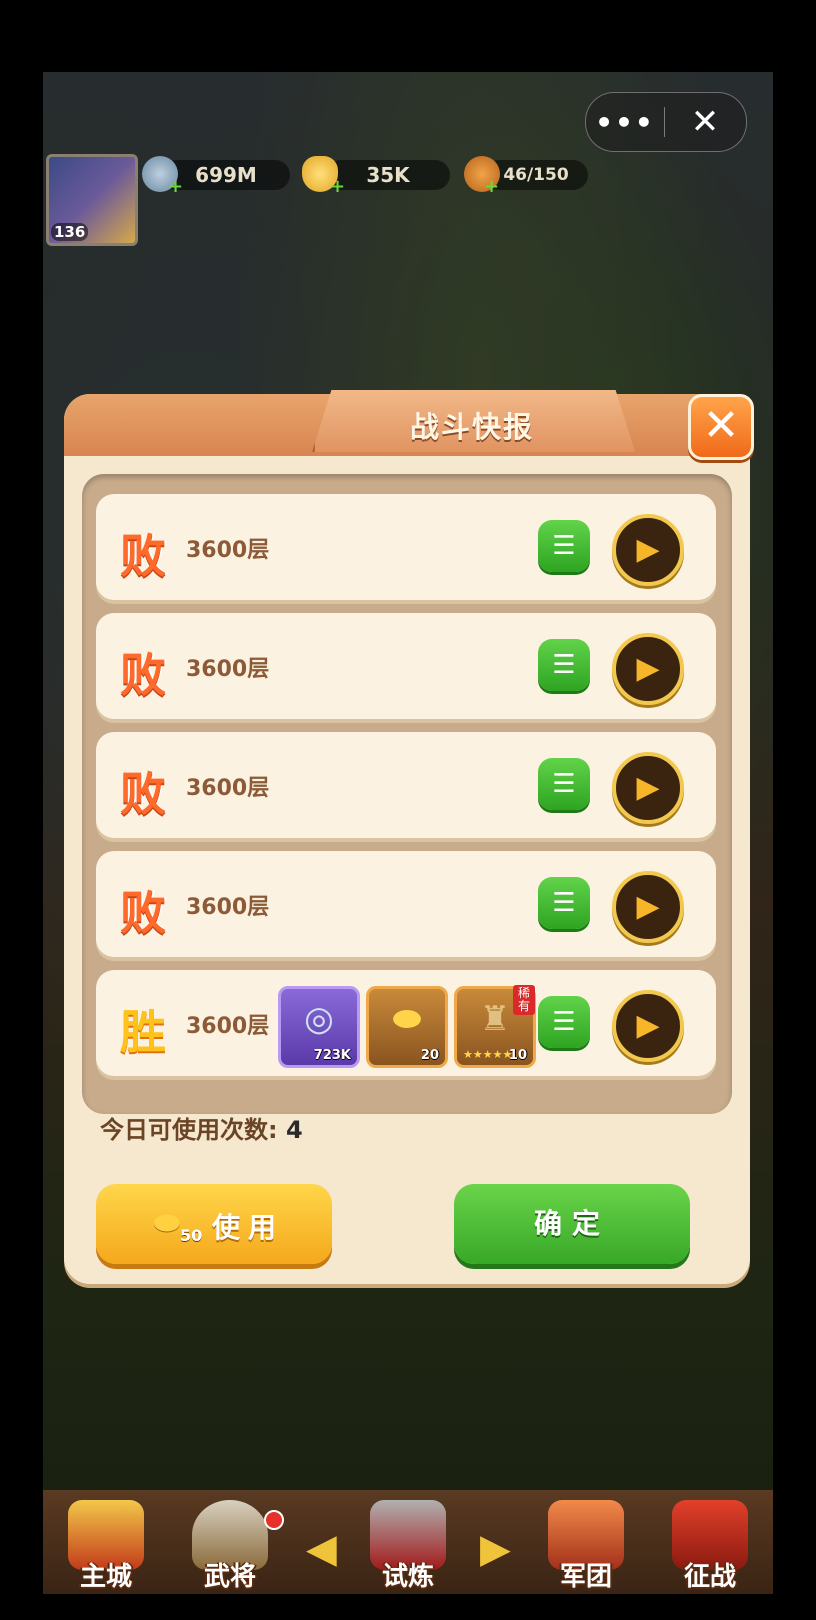 The width and height of the screenshot is (816, 1620). I want to click on reward-count: 723K, so click(332, 1055).